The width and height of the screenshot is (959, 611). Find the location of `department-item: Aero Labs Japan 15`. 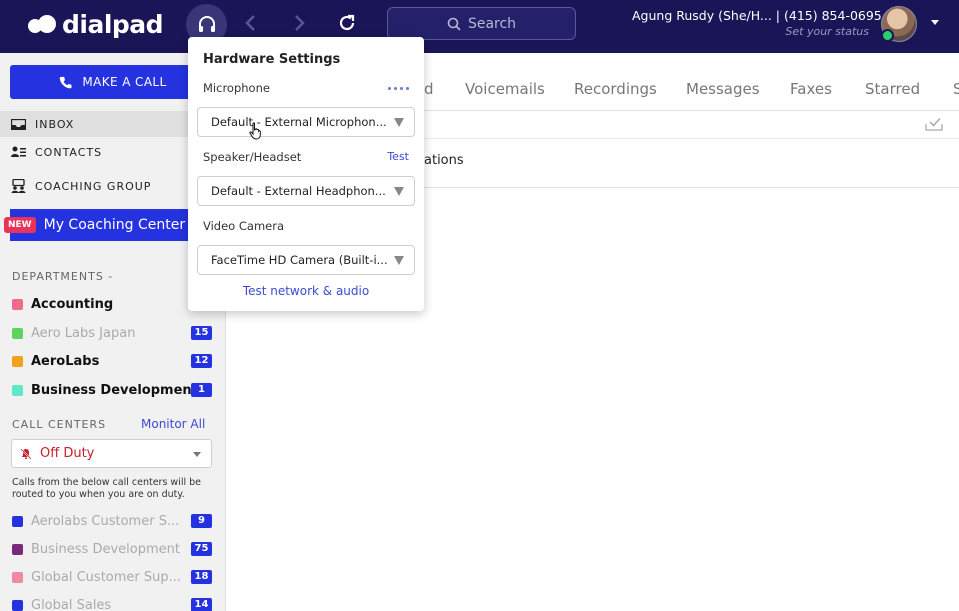

department-item: Aero Labs Japan 15 is located at coordinates (112, 333).